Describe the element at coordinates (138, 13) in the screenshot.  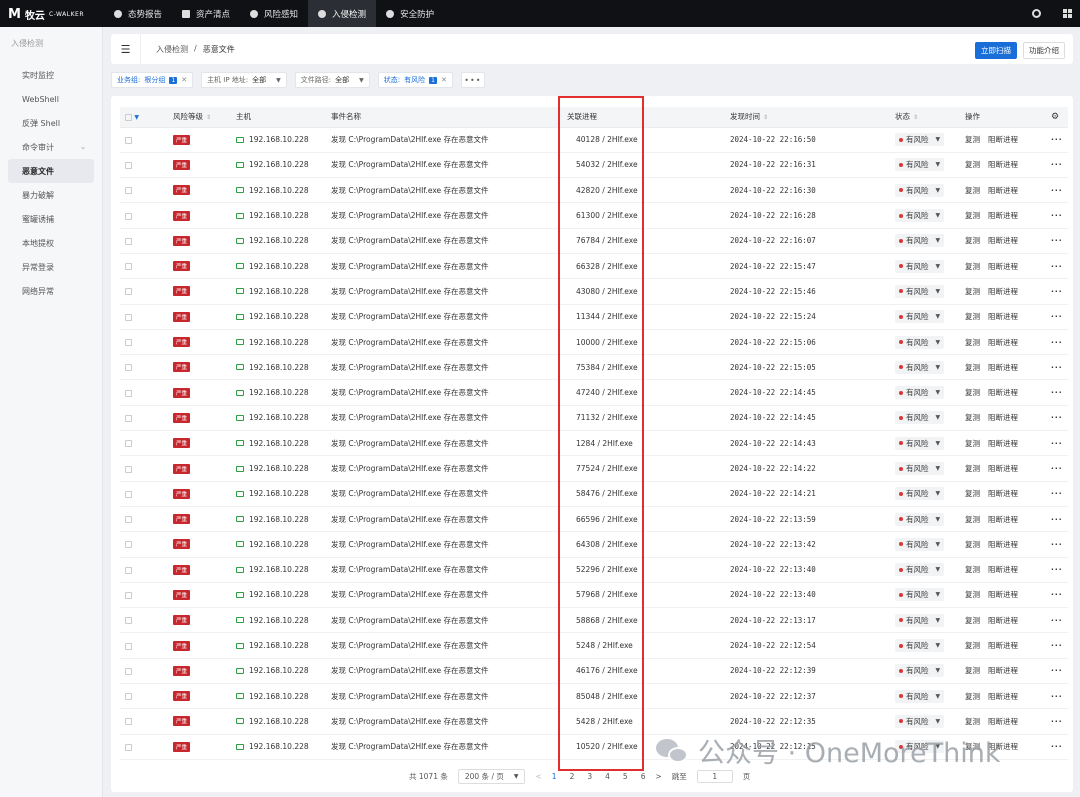
I see `nav-item-1: 态势报告` at that location.